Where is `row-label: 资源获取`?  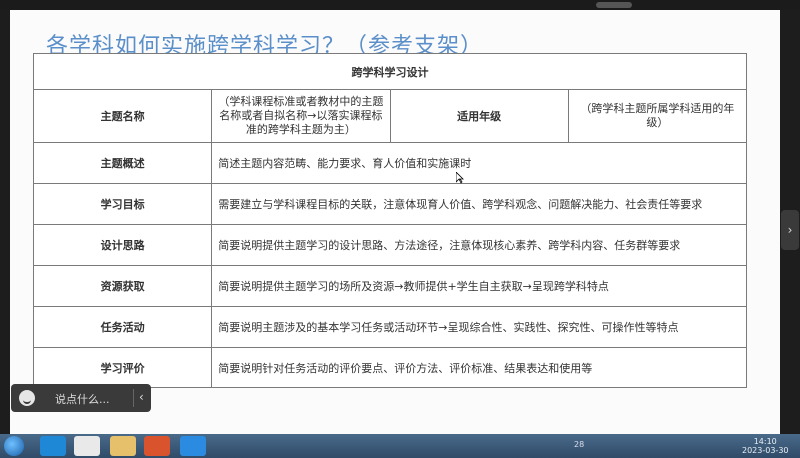 row-label: 资源获取 is located at coordinates (122, 286).